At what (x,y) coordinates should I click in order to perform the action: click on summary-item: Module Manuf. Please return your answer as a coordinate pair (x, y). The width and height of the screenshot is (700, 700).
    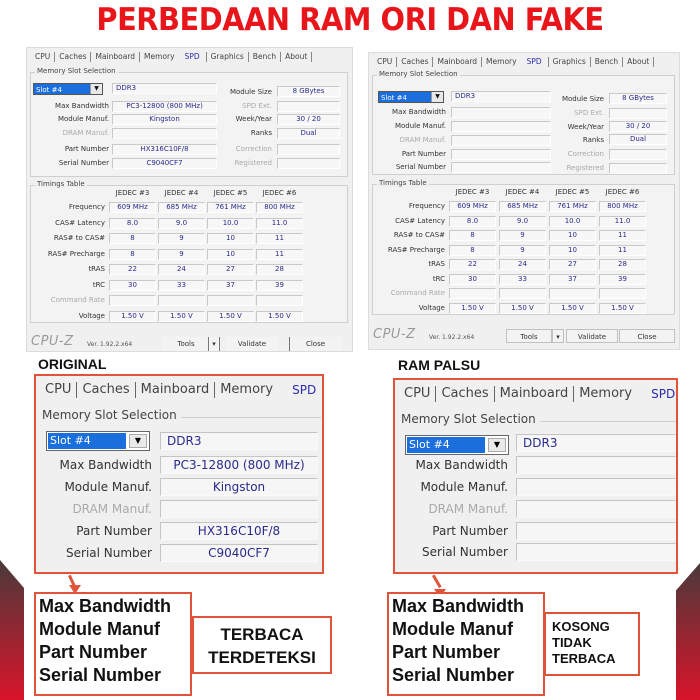
    Looking at the image, I should click on (452, 629).